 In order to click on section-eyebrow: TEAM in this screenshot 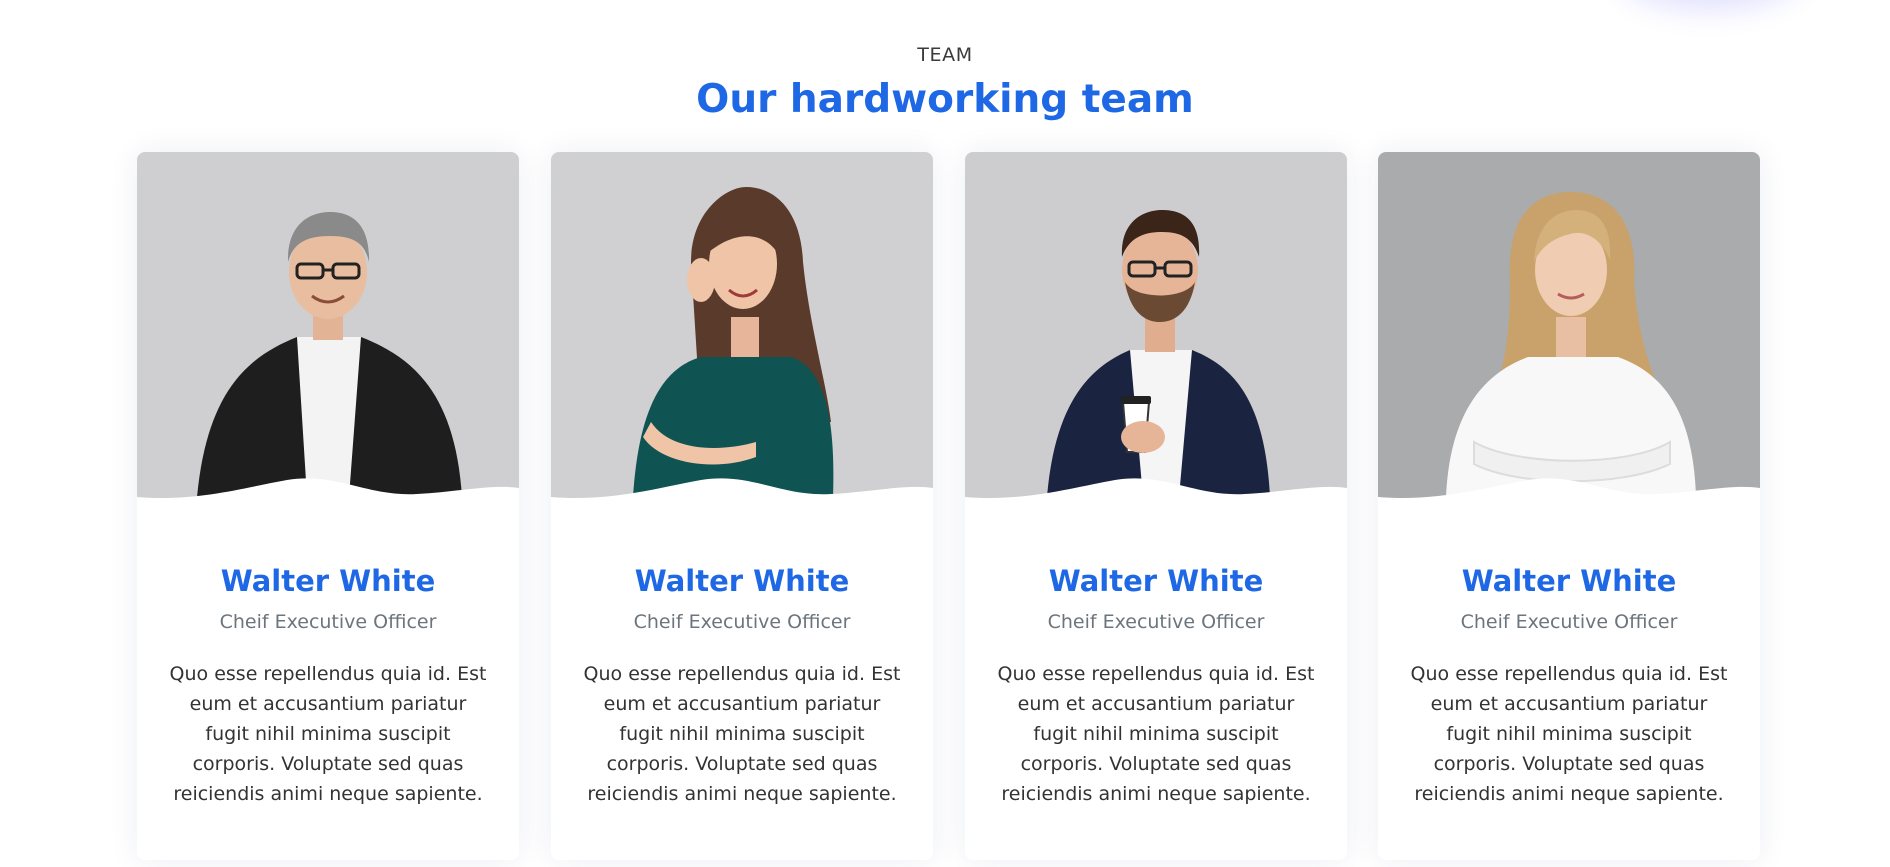, I will do `click(945, 55)`.